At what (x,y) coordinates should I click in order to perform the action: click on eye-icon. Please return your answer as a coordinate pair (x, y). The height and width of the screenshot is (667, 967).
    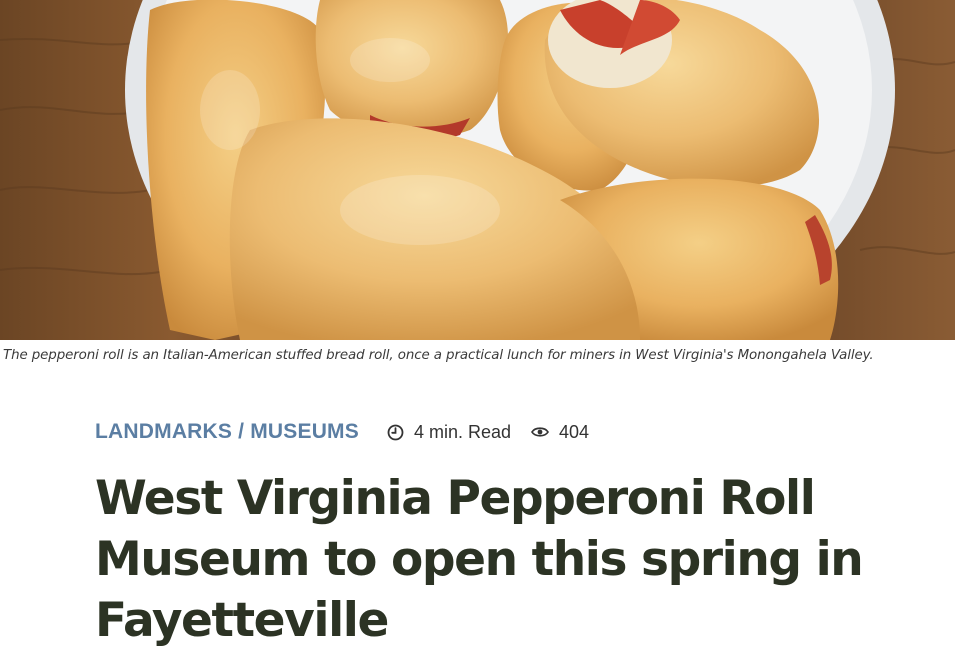
    Looking at the image, I should click on (540, 432).